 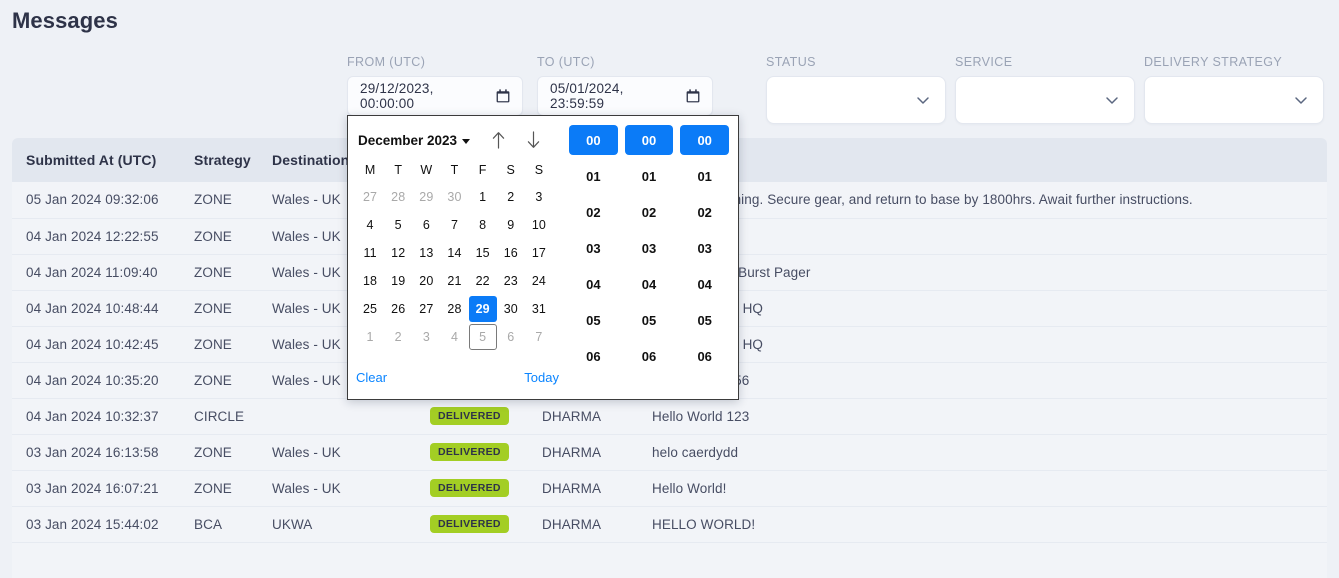 What do you see at coordinates (533, 140) in the screenshot?
I see `arrow-down-icon` at bounding box center [533, 140].